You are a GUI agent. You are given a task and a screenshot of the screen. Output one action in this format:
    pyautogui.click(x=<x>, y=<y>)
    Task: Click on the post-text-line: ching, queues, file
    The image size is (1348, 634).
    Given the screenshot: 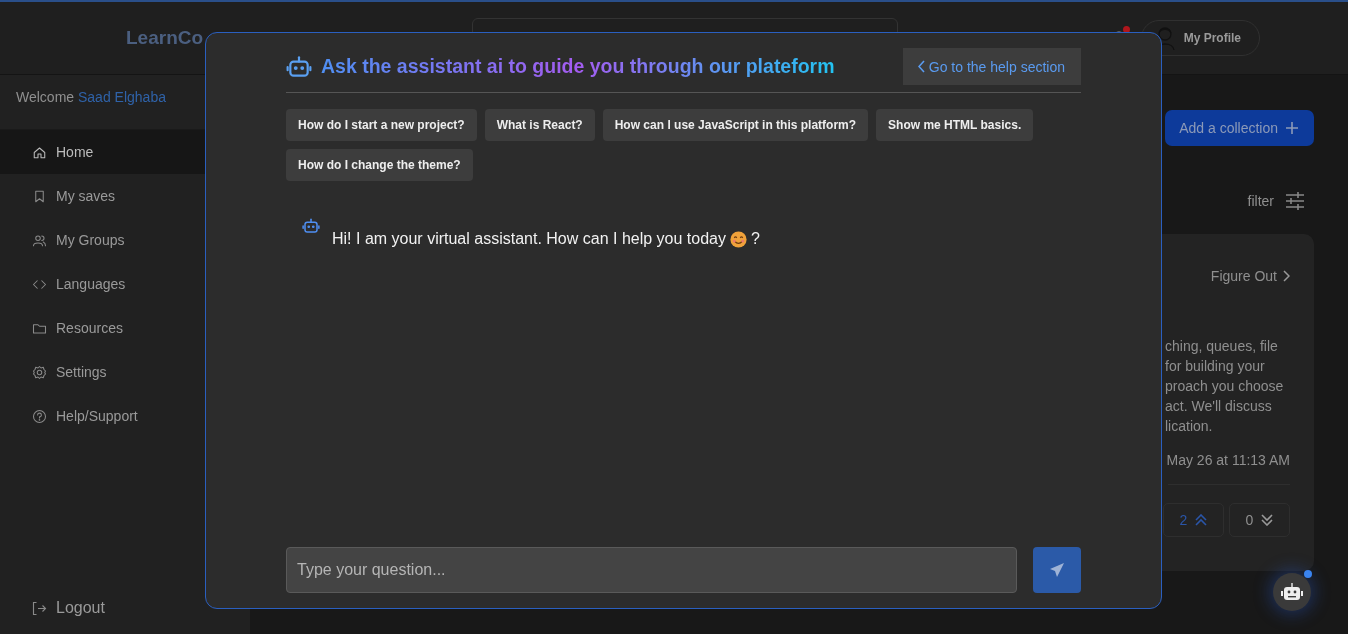 What is the action you would take?
    pyautogui.click(x=1222, y=346)
    